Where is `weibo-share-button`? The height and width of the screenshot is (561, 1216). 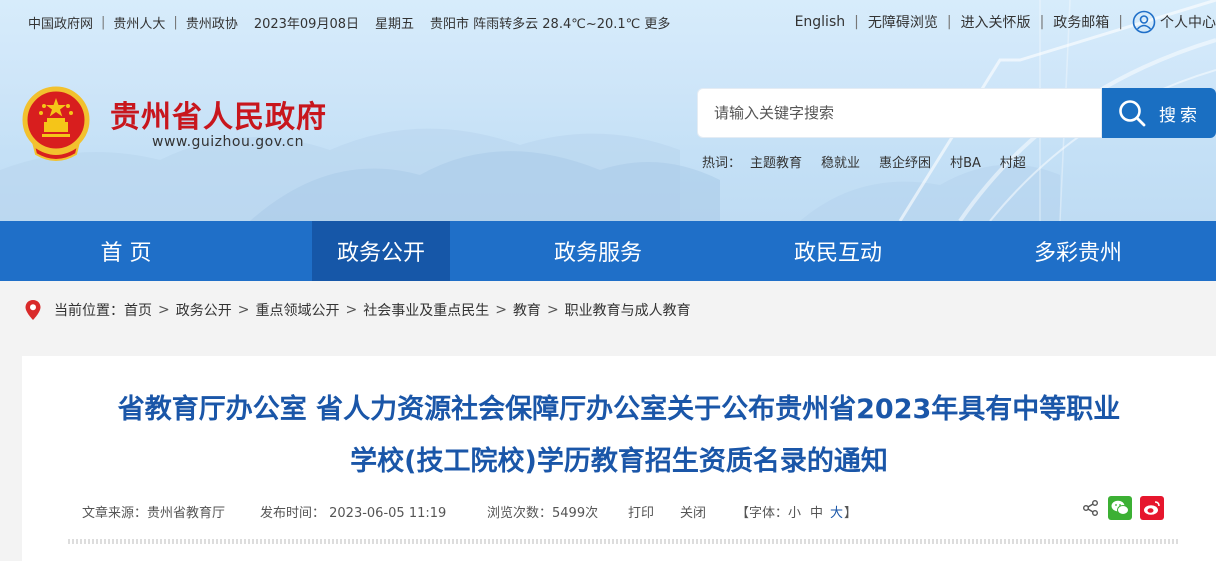 weibo-share-button is located at coordinates (1152, 508).